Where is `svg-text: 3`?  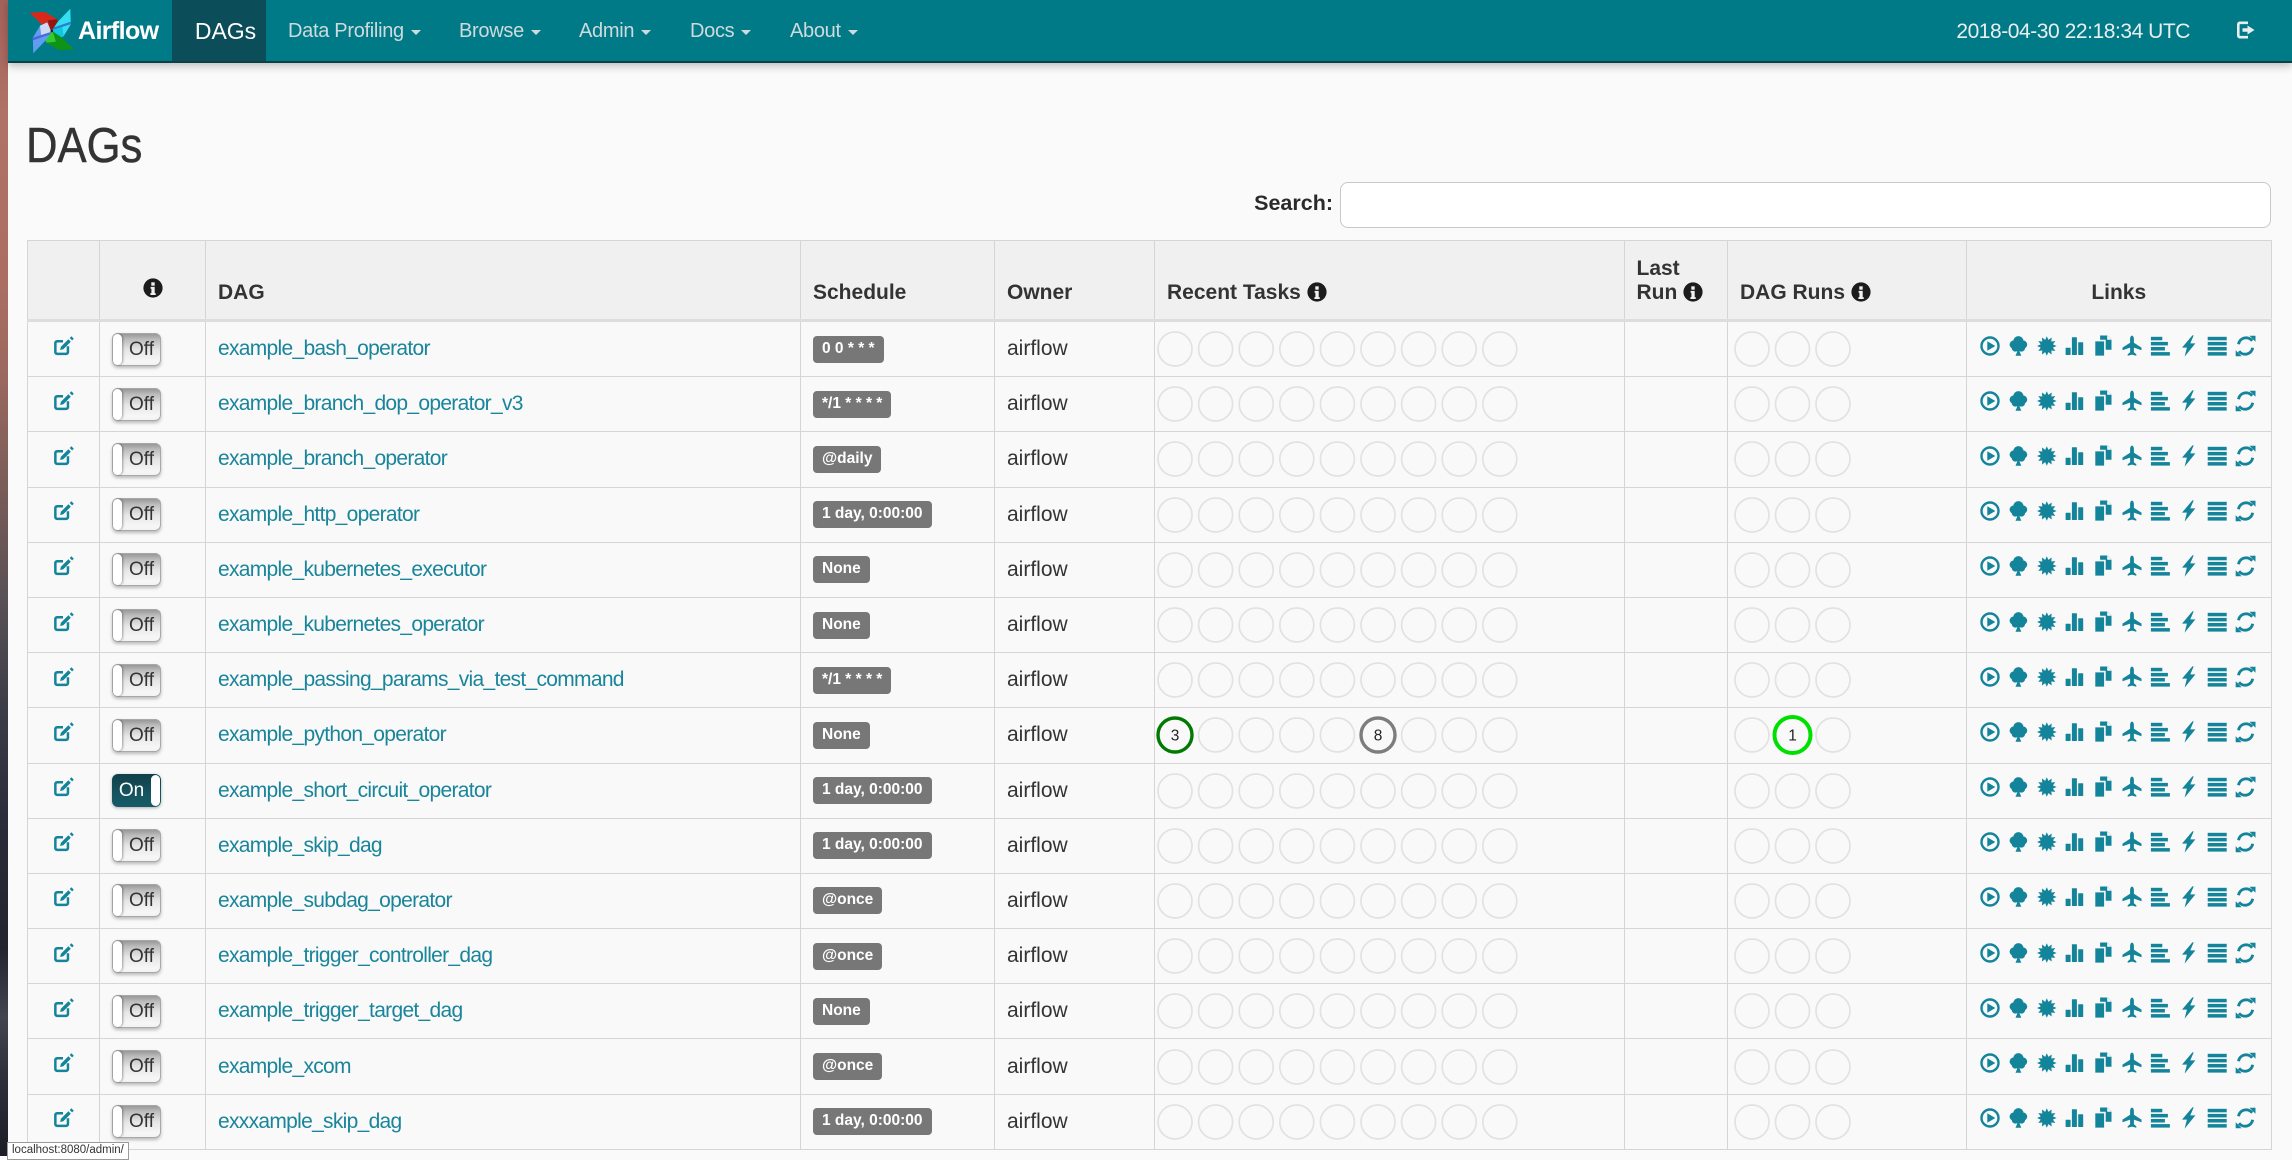
svg-text: 3 is located at coordinates (1175, 736).